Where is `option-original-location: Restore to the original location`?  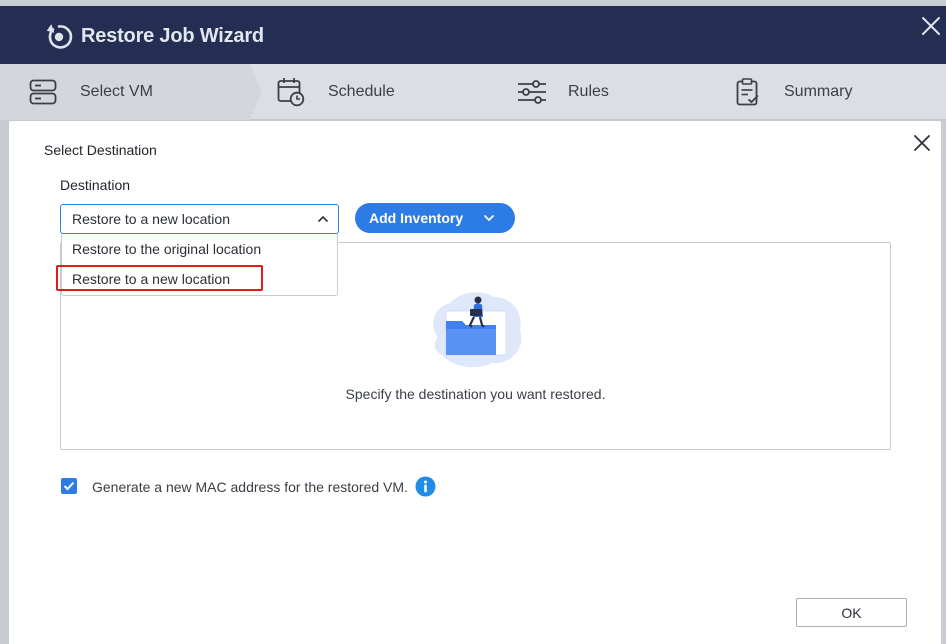
option-original-location: Restore to the original location is located at coordinates (199, 249).